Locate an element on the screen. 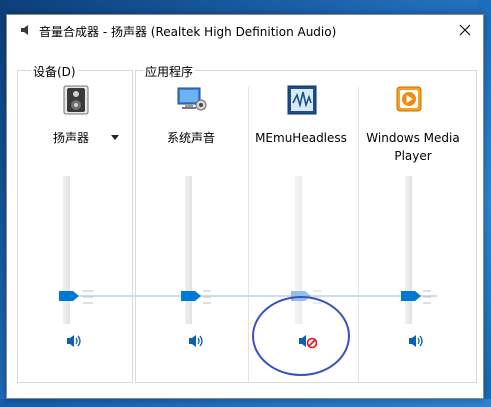 Image resolution: width=491 pixels, height=407 pixels. windows-media-player-mute-button is located at coordinates (417, 341).